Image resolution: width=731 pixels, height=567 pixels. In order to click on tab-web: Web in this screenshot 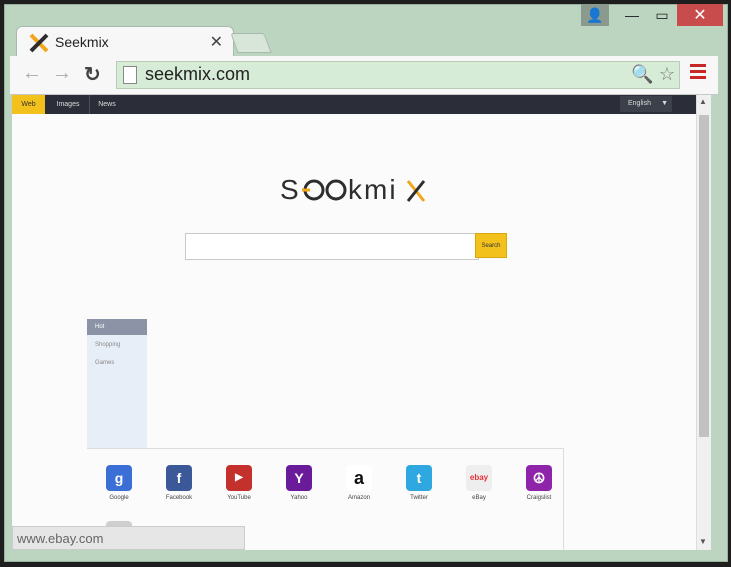, I will do `click(28, 104)`.